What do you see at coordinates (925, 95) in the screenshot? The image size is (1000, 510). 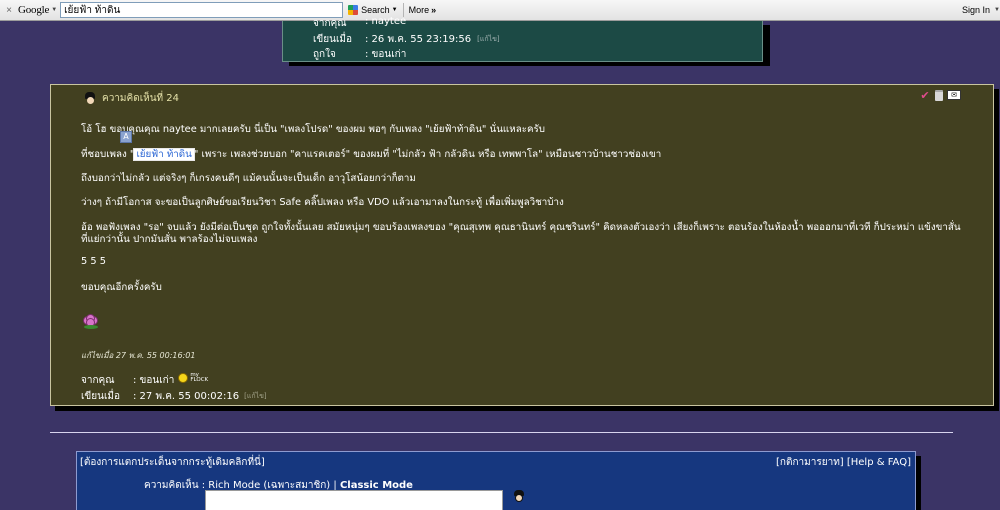 I see `check-icon: ✔` at bounding box center [925, 95].